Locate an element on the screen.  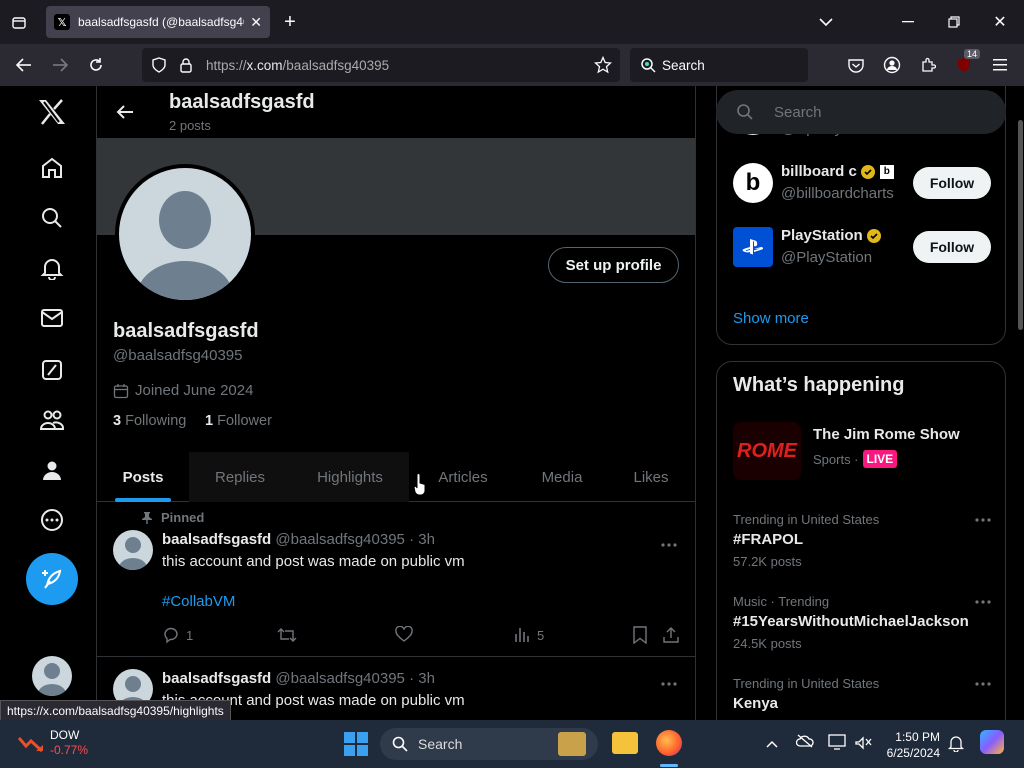
bookmark-action-icon is located at coordinates (640, 637).